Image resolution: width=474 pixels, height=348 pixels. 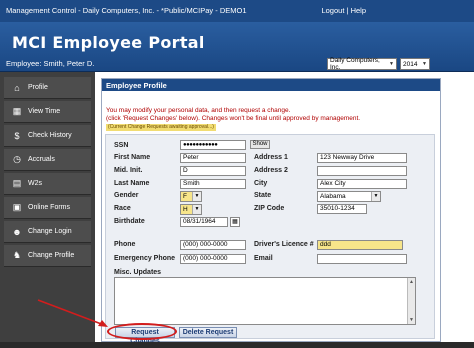 What do you see at coordinates (263, 195) in the screenshot?
I see `state-label: State` at bounding box center [263, 195].